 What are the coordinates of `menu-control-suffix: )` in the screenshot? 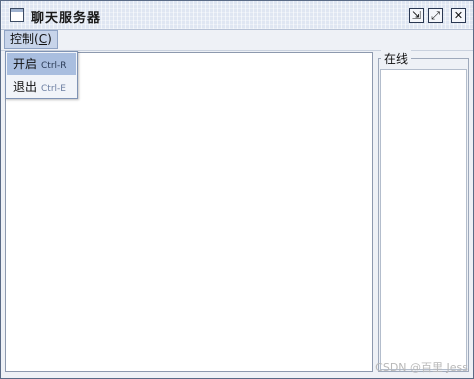 It's located at (49, 39).